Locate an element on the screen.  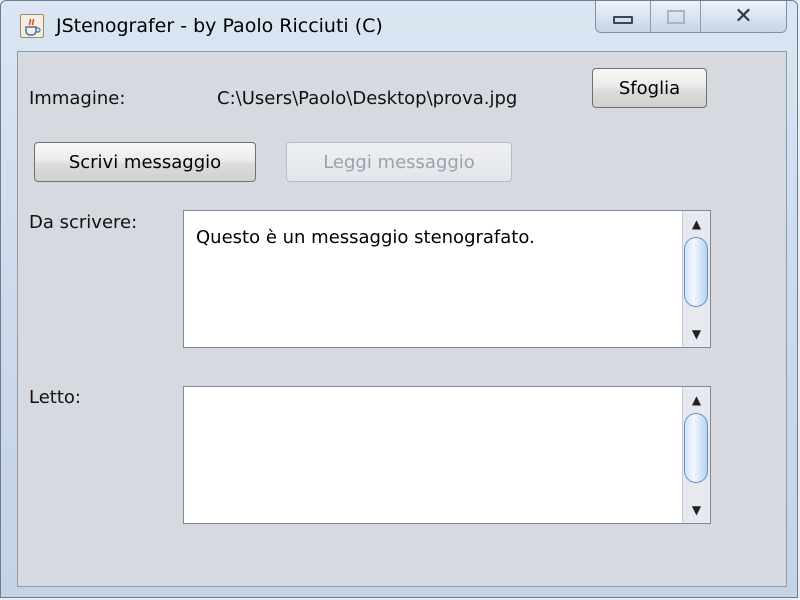
read-scroll-thumb is located at coordinates (696, 448).